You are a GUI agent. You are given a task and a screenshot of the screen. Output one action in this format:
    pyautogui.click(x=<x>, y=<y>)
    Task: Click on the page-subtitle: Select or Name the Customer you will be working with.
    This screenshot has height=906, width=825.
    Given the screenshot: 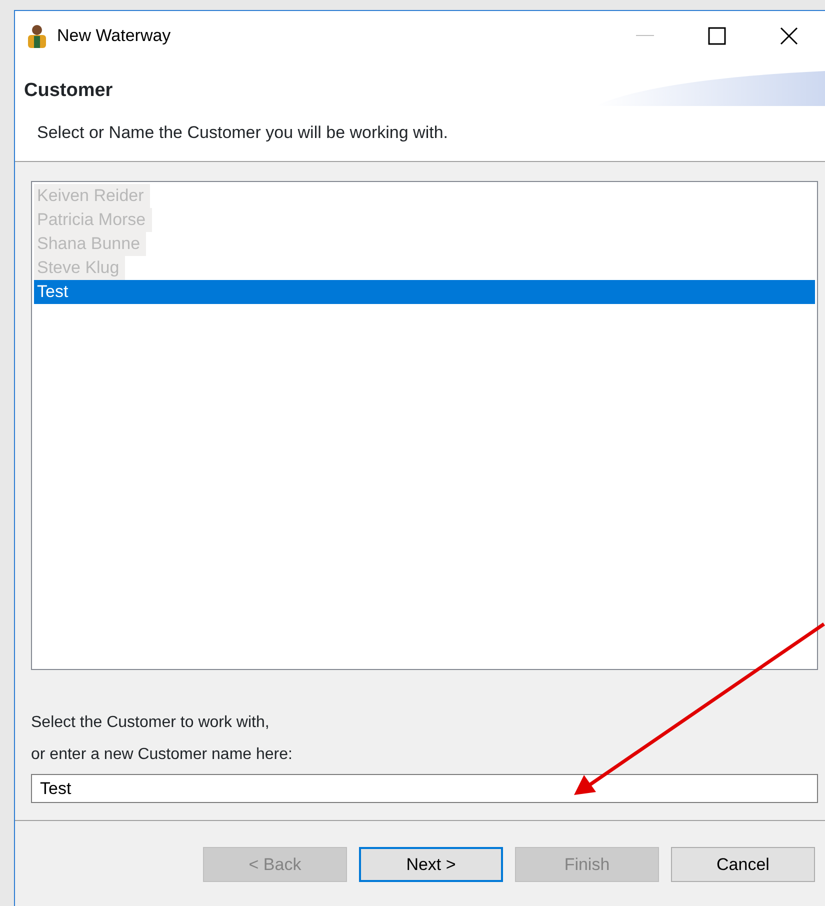 What is the action you would take?
    pyautogui.click(x=243, y=133)
    